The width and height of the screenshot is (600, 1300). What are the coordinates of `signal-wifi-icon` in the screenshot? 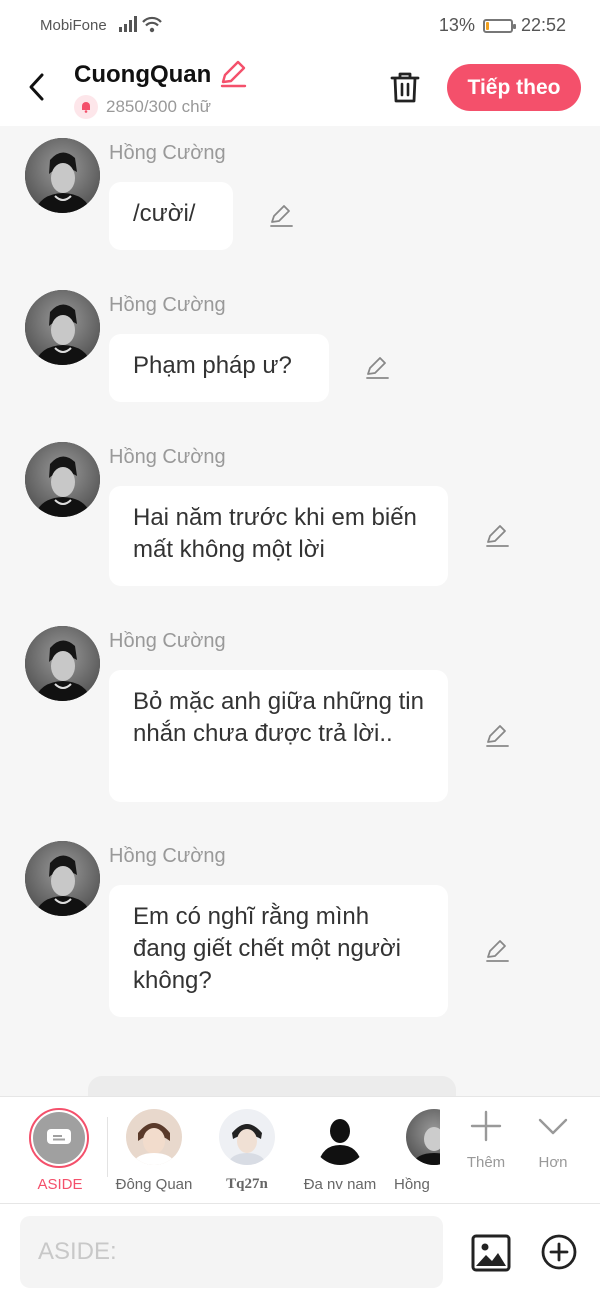 It's located at (141, 26).